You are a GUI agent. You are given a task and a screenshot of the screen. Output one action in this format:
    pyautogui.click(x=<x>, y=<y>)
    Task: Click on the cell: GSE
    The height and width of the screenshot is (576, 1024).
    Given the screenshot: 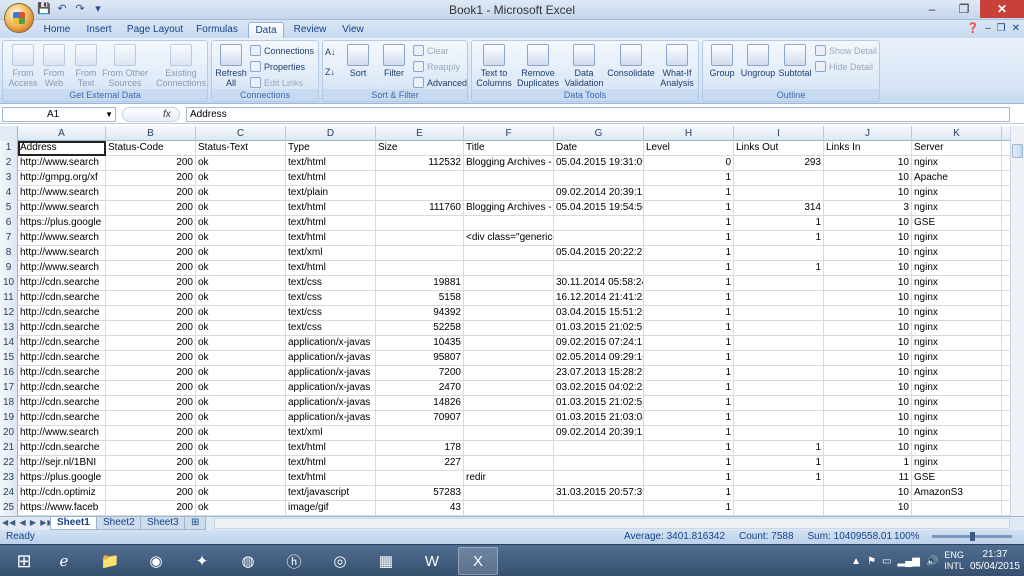 What is the action you would take?
    pyautogui.click(x=957, y=223)
    